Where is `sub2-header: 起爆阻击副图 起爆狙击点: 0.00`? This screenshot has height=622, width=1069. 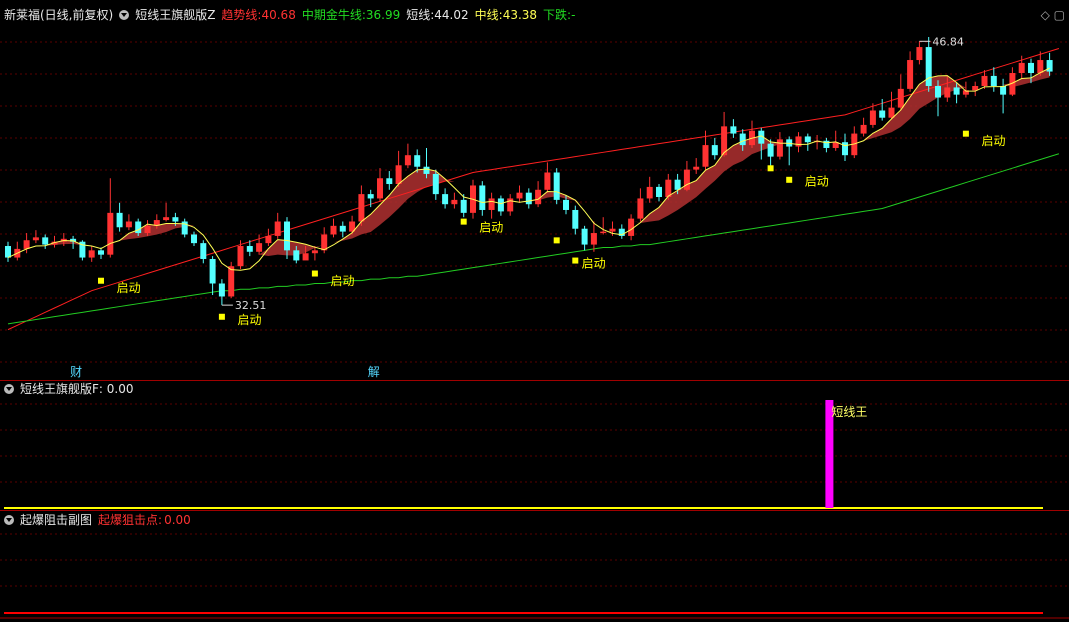
sub2-header: 起爆阻击副图 起爆狙击点: 0.00 is located at coordinates (100, 520).